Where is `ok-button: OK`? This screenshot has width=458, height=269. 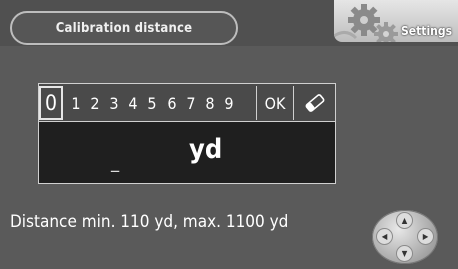
ok-button: OK is located at coordinates (274, 103).